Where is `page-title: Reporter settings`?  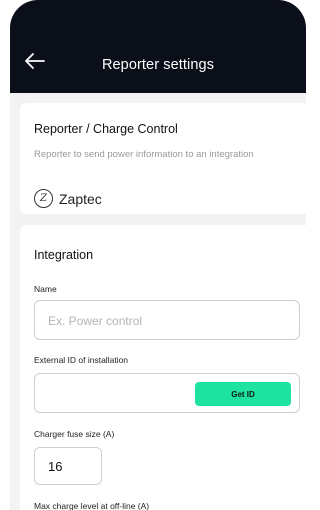 page-title: Reporter settings is located at coordinates (158, 65).